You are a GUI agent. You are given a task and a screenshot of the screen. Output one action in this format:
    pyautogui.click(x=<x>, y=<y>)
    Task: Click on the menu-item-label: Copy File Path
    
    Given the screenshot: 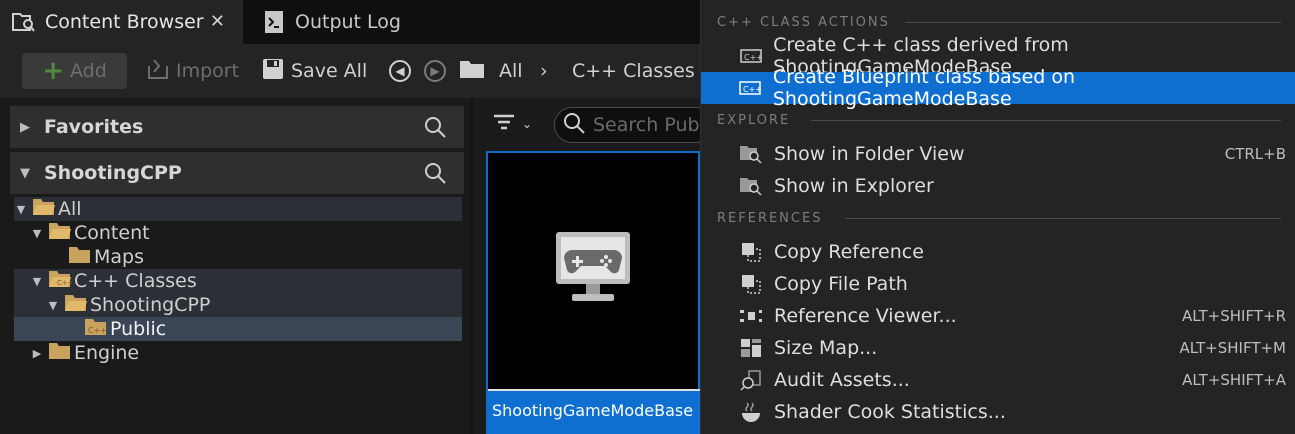 What is the action you would take?
    pyautogui.click(x=841, y=284)
    